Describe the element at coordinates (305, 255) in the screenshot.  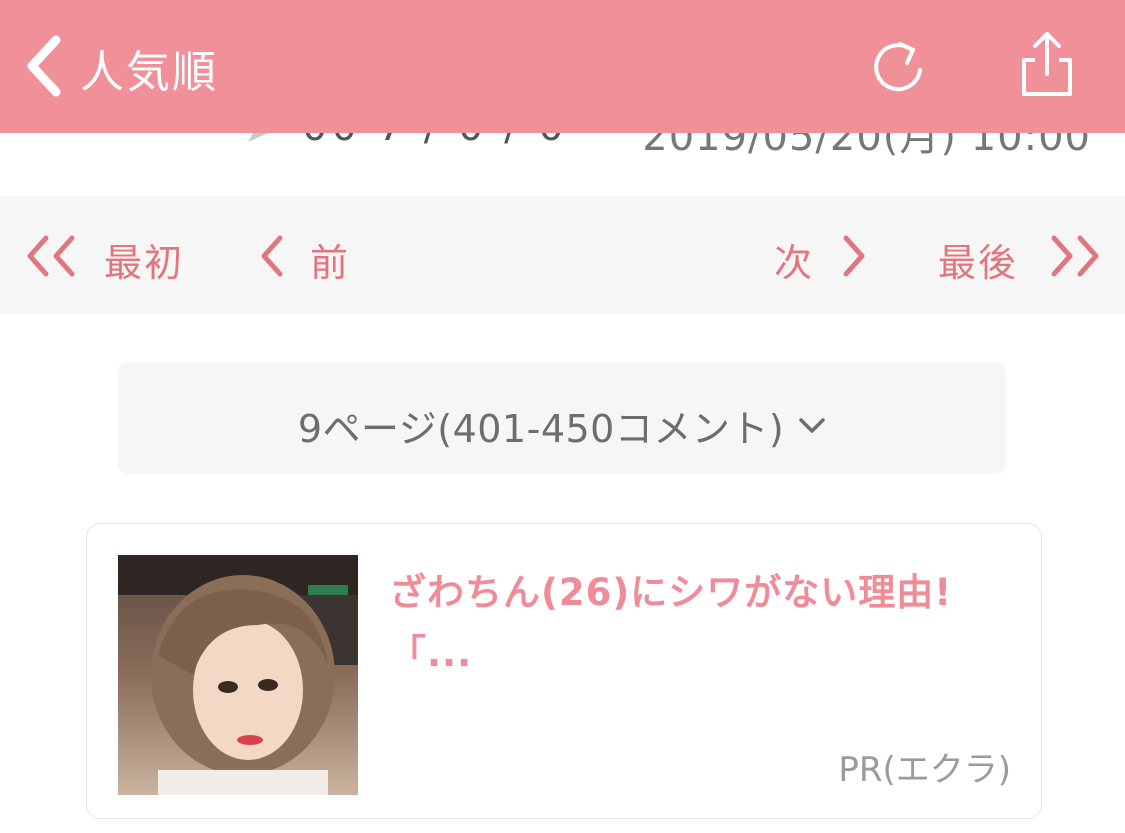
I see `prev-page-button: 前` at that location.